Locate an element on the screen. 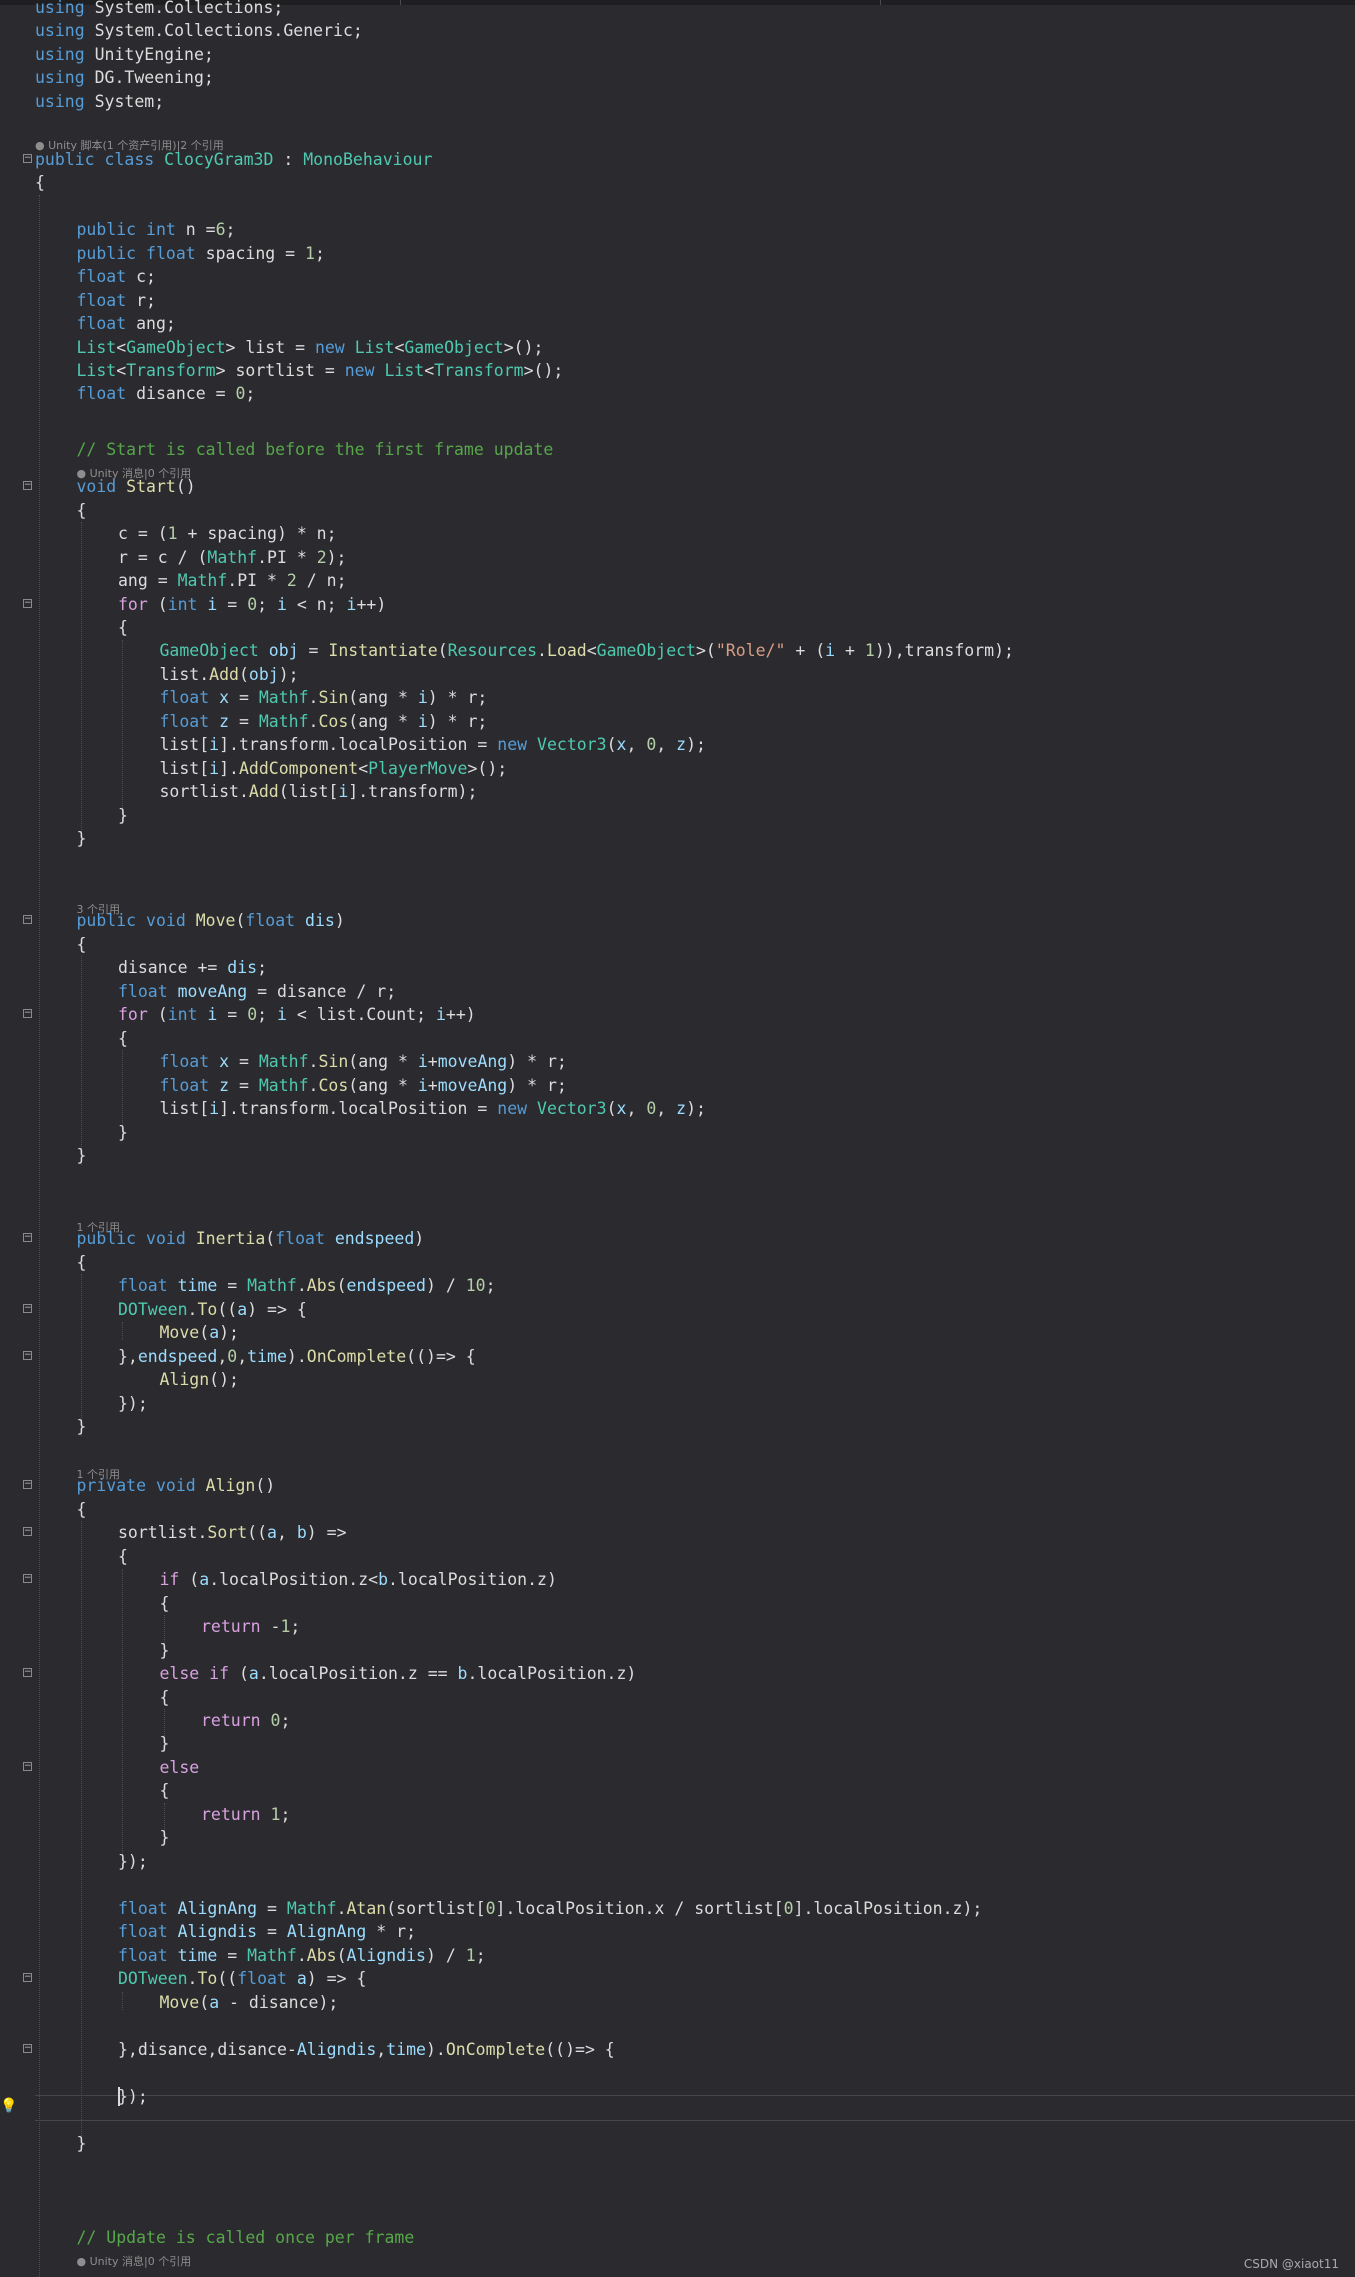  code-line: sortlist.Add(list[i].transform); is located at coordinates (677, 792).